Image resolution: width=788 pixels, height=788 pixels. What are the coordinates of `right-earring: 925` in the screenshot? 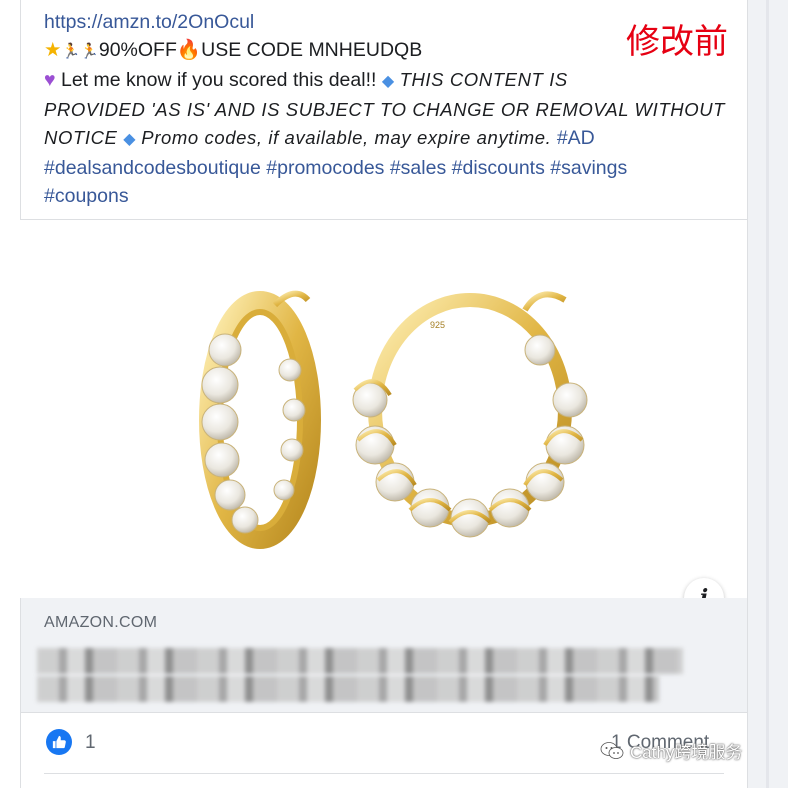 It's located at (470, 414).